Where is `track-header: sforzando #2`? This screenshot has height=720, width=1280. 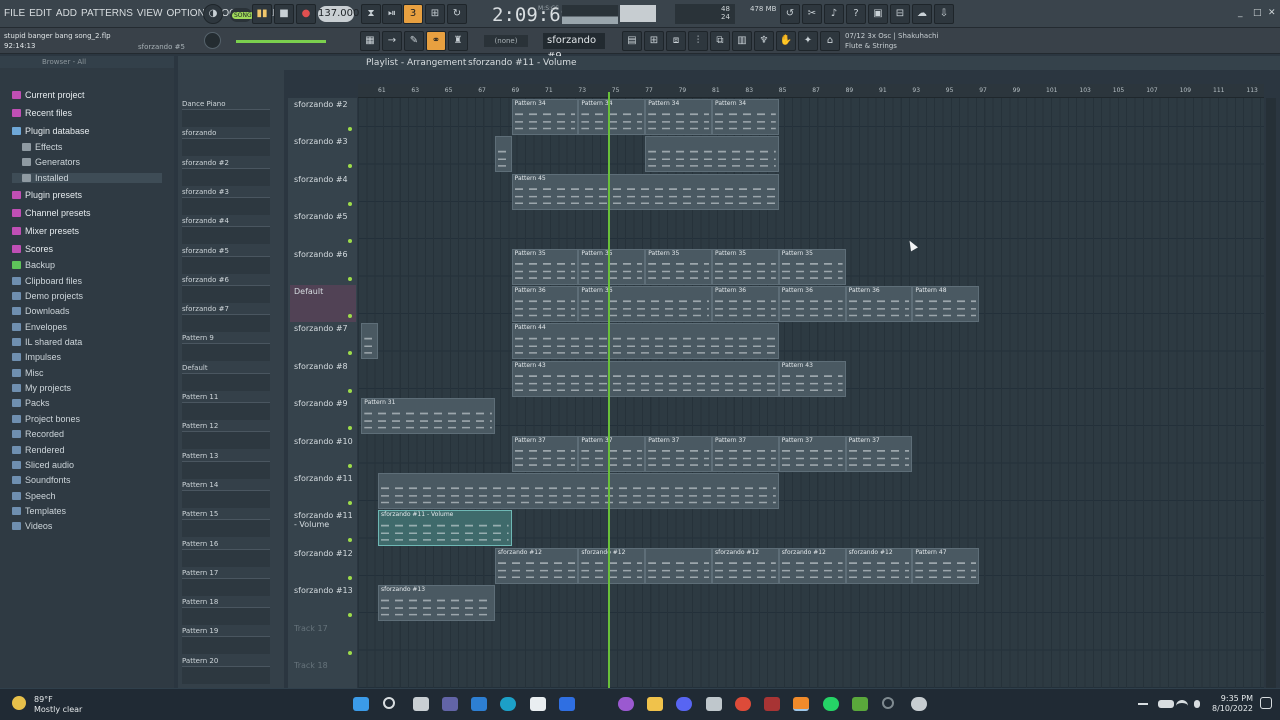
track-header: sforzando #2 is located at coordinates (323, 116).